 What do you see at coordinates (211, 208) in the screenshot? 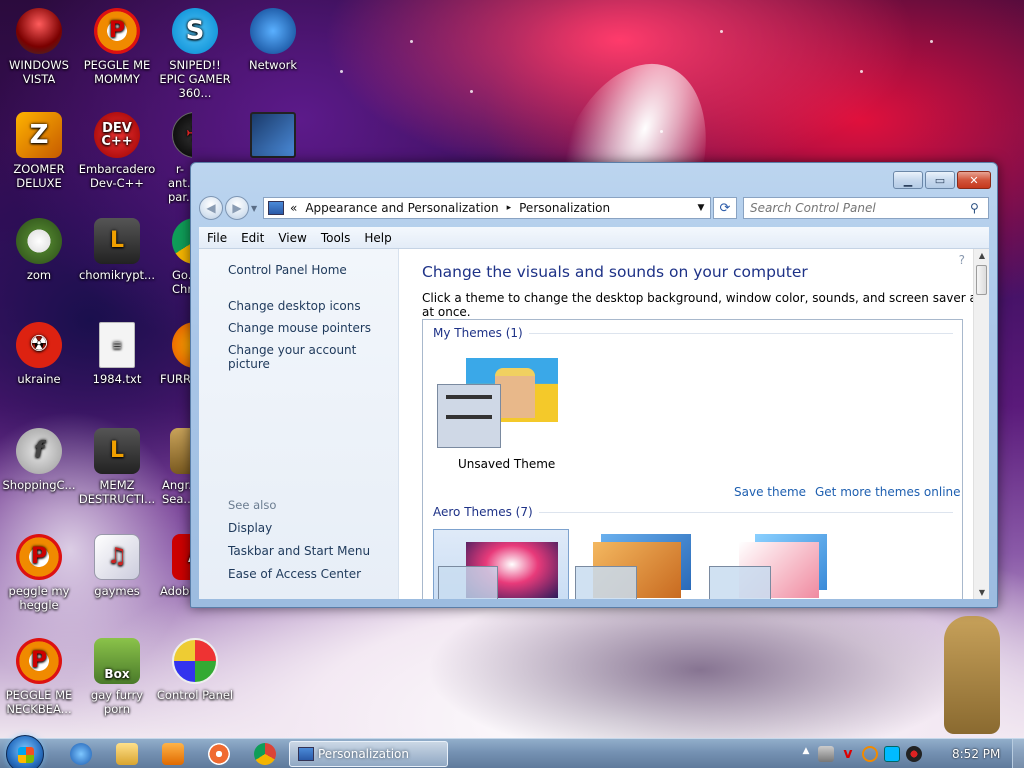
I see `back-button: ◀` at bounding box center [211, 208].